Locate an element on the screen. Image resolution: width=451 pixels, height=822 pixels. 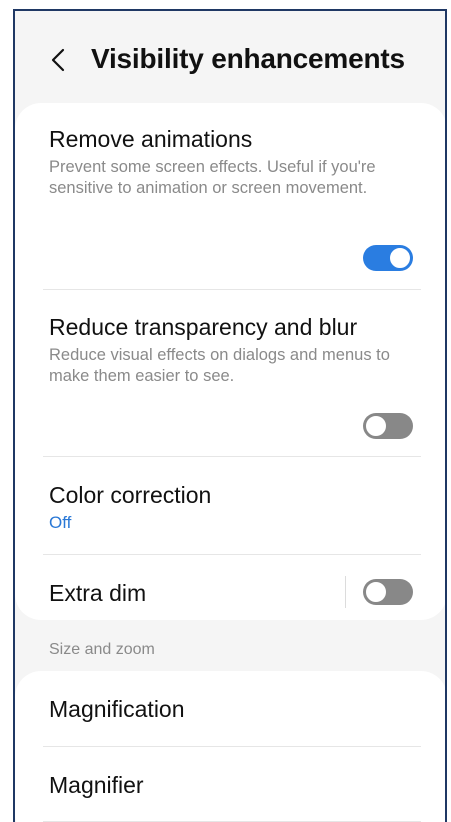
extra-dim-toggle is located at coordinates (388, 592).